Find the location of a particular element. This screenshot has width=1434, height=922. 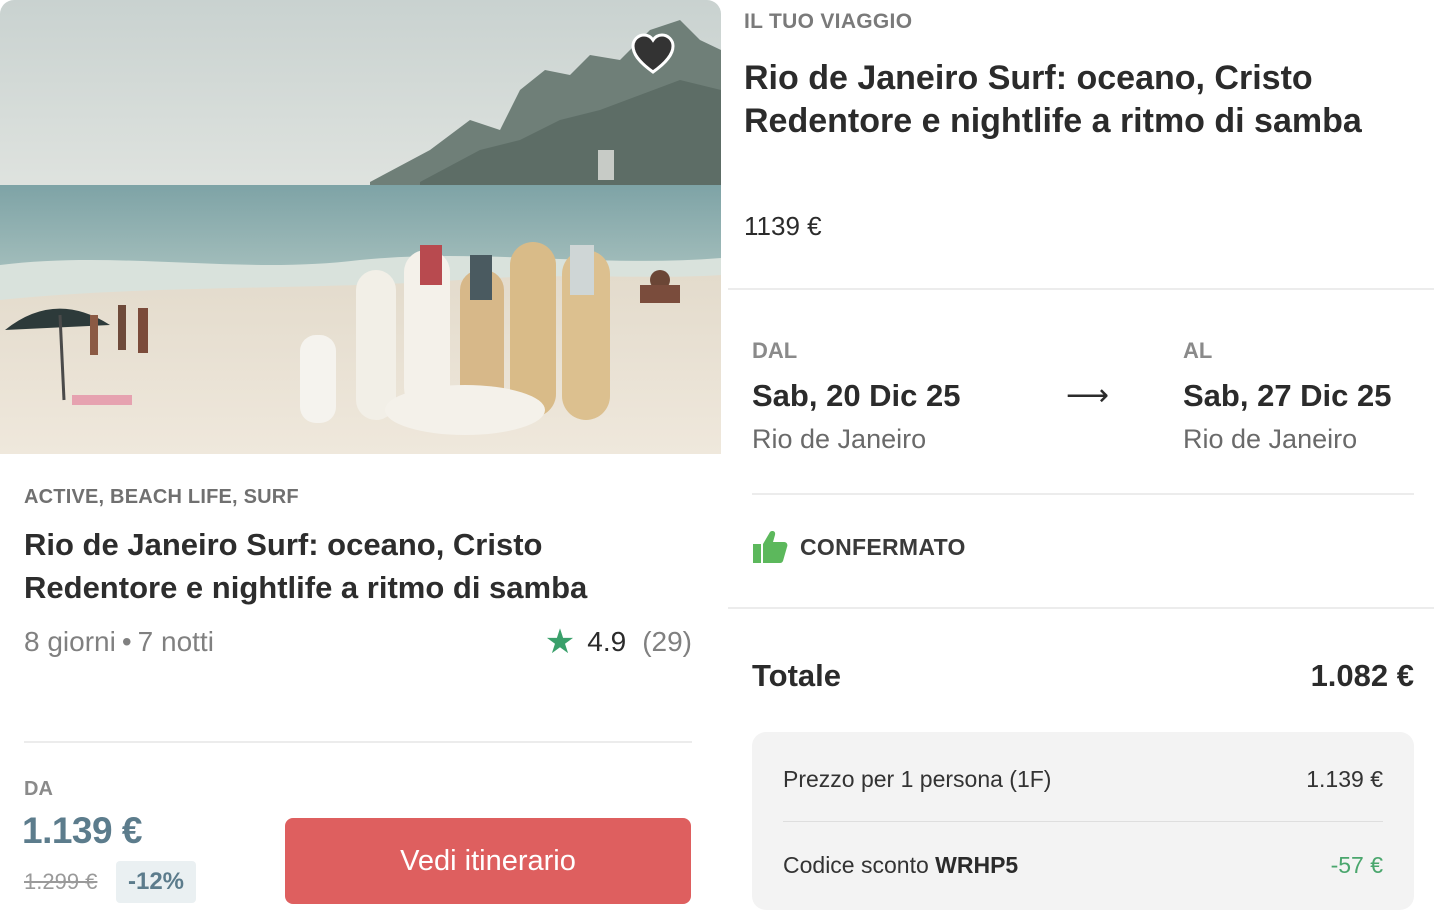

heart-icon is located at coordinates (653, 53).